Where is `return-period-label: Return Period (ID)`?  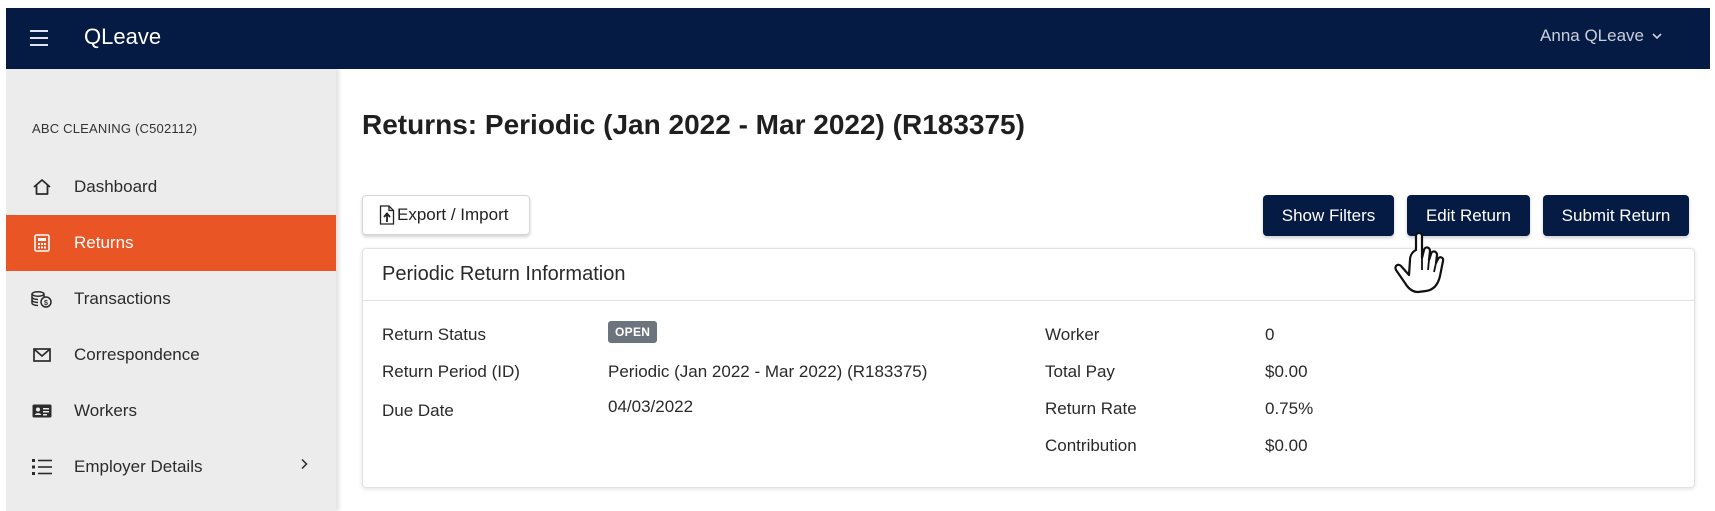 return-period-label: Return Period (ID) is located at coordinates (451, 371).